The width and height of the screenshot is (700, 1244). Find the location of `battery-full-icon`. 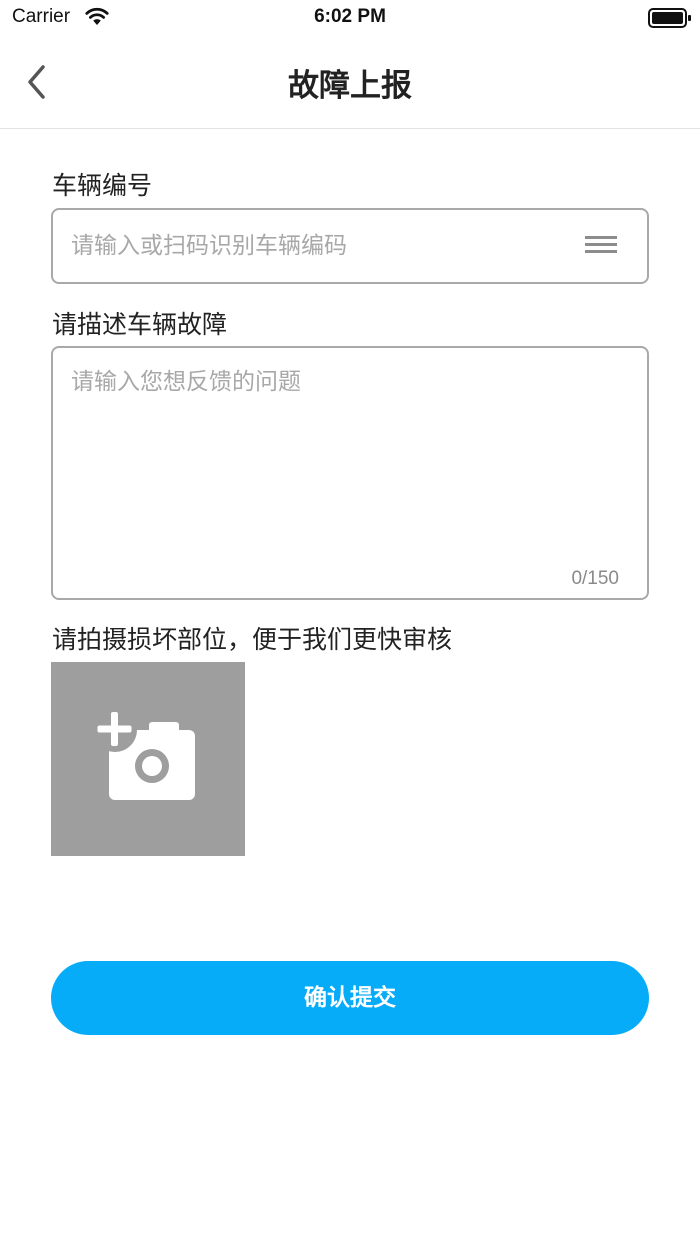

battery-full-icon is located at coordinates (669, 18).